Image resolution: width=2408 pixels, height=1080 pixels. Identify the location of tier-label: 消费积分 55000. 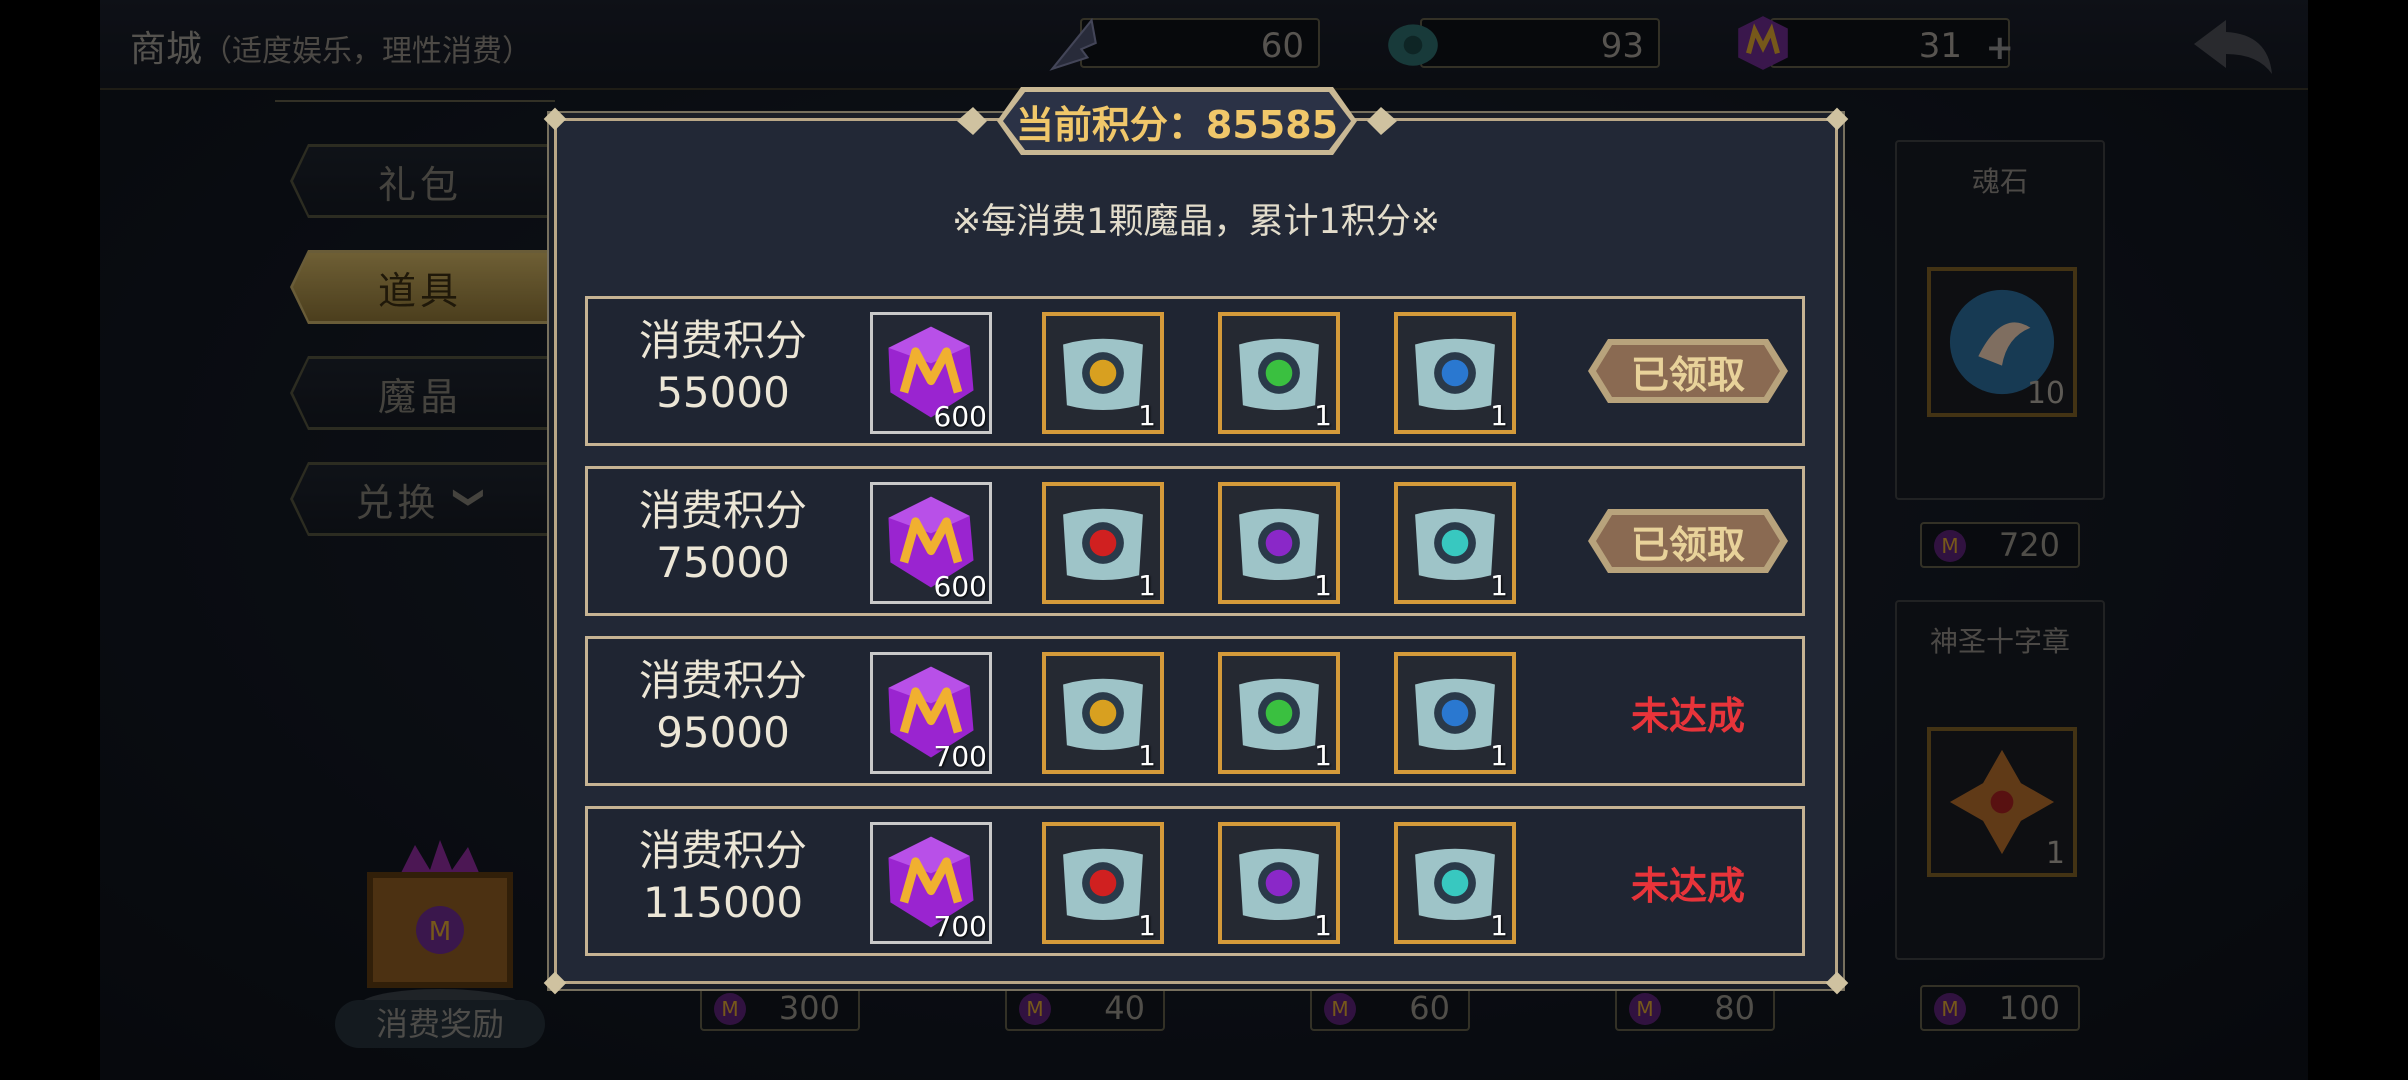
(722, 366).